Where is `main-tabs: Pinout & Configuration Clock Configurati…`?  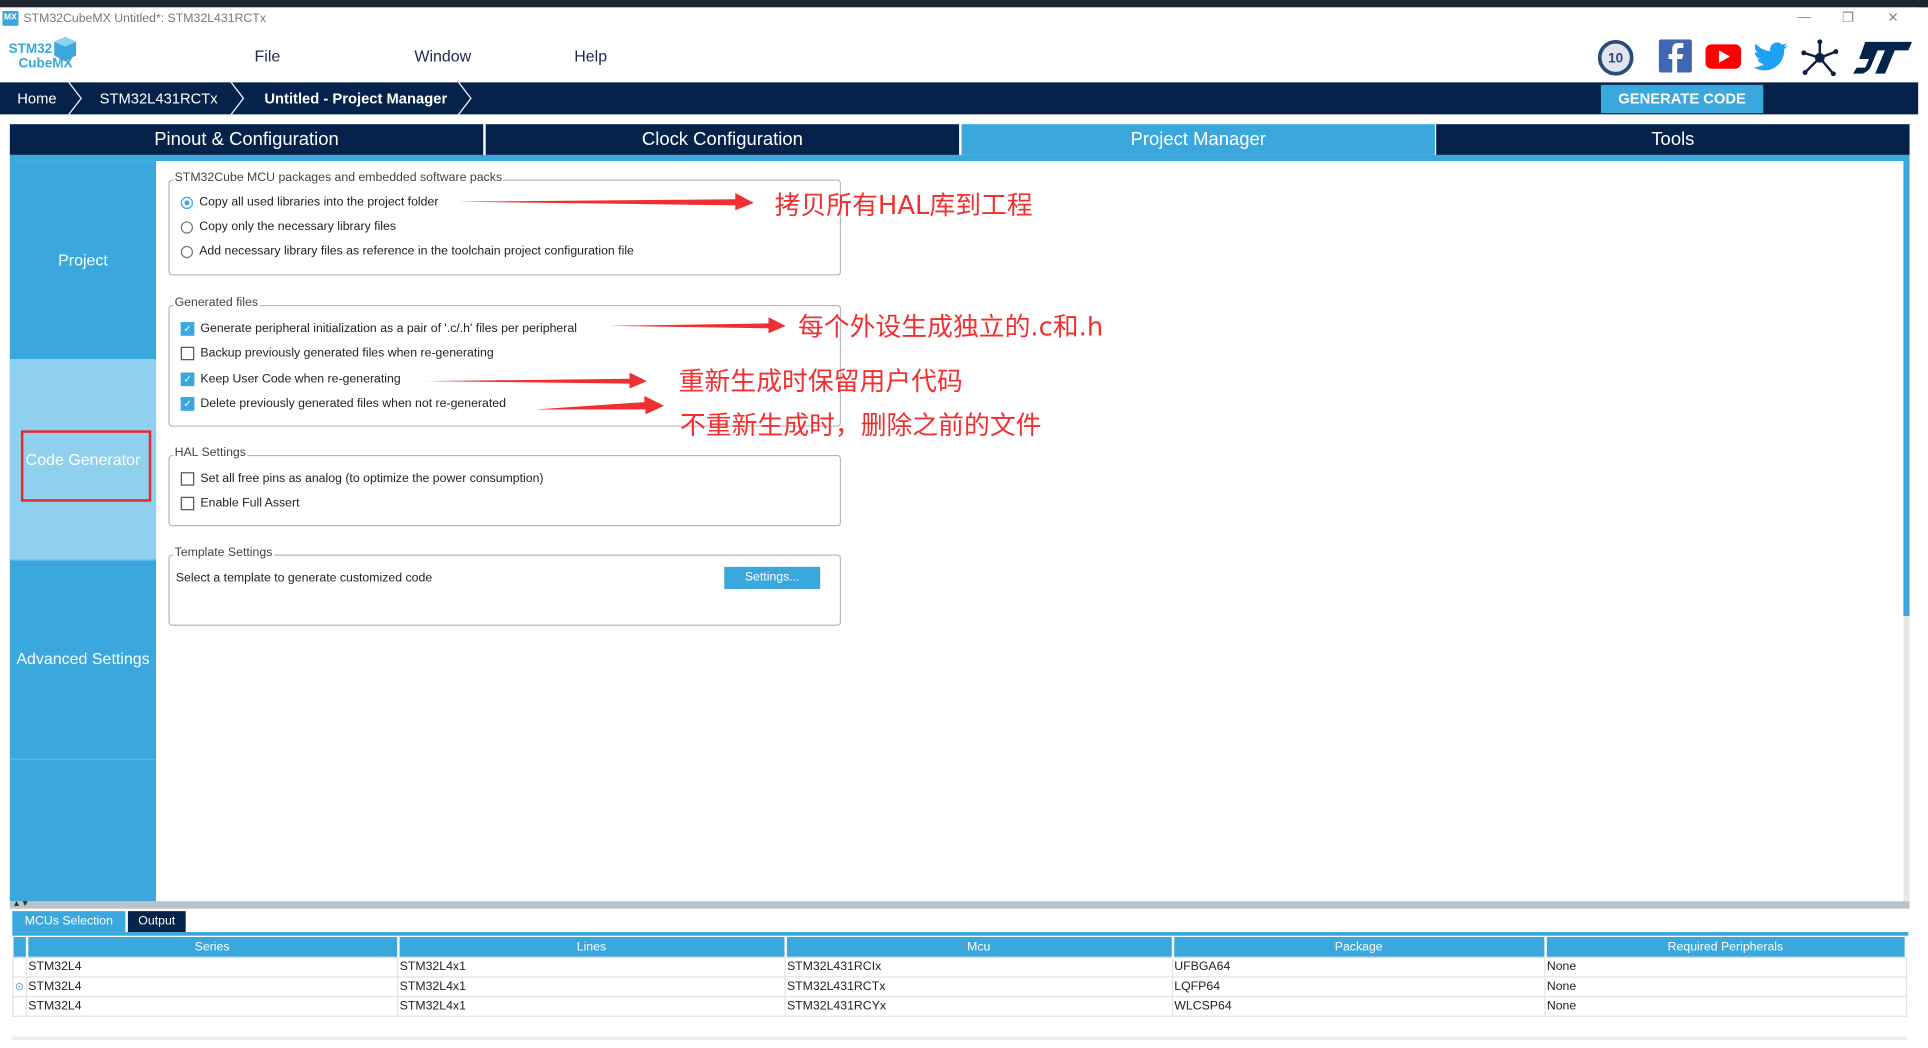 main-tabs: Pinout & Configuration Clock Configurati… is located at coordinates (959, 139).